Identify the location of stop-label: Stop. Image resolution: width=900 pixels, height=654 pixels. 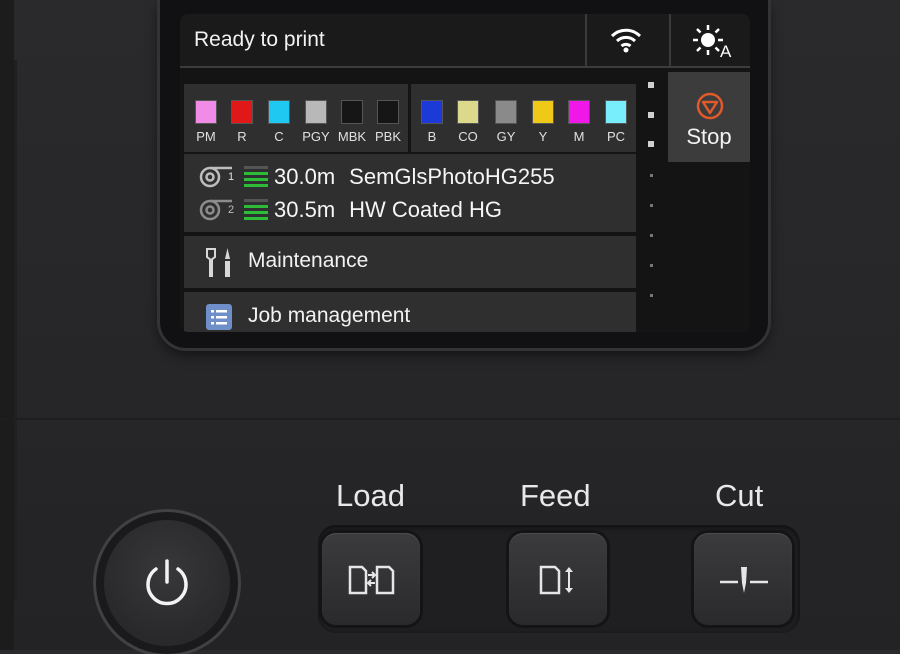
(709, 136).